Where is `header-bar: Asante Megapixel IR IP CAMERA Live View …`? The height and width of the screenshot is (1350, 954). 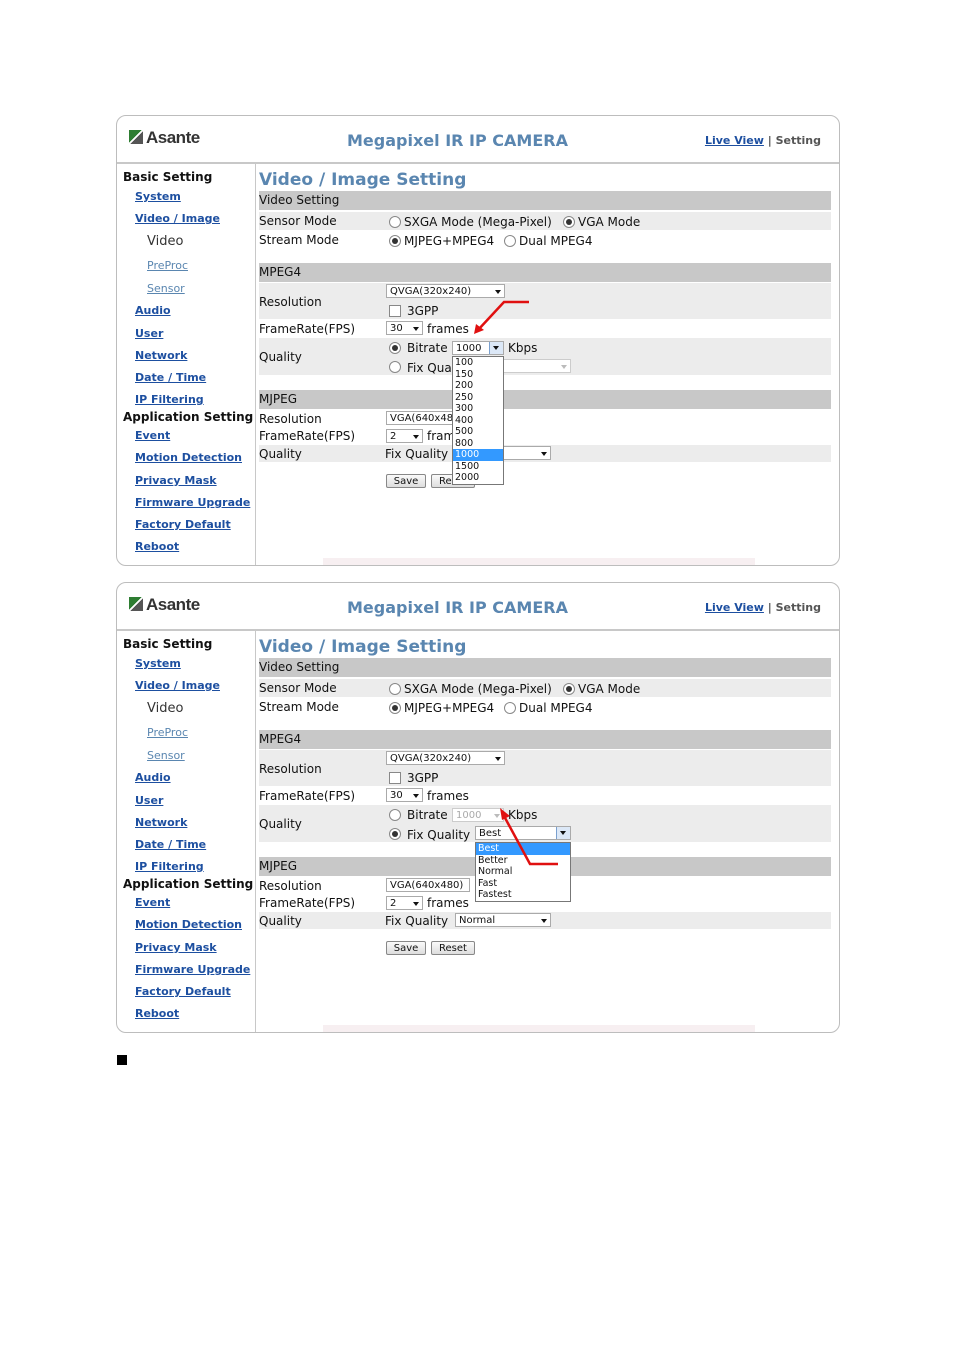
header-bar: Asante Megapixel IR IP CAMERA Live View … is located at coordinates (478, 607).